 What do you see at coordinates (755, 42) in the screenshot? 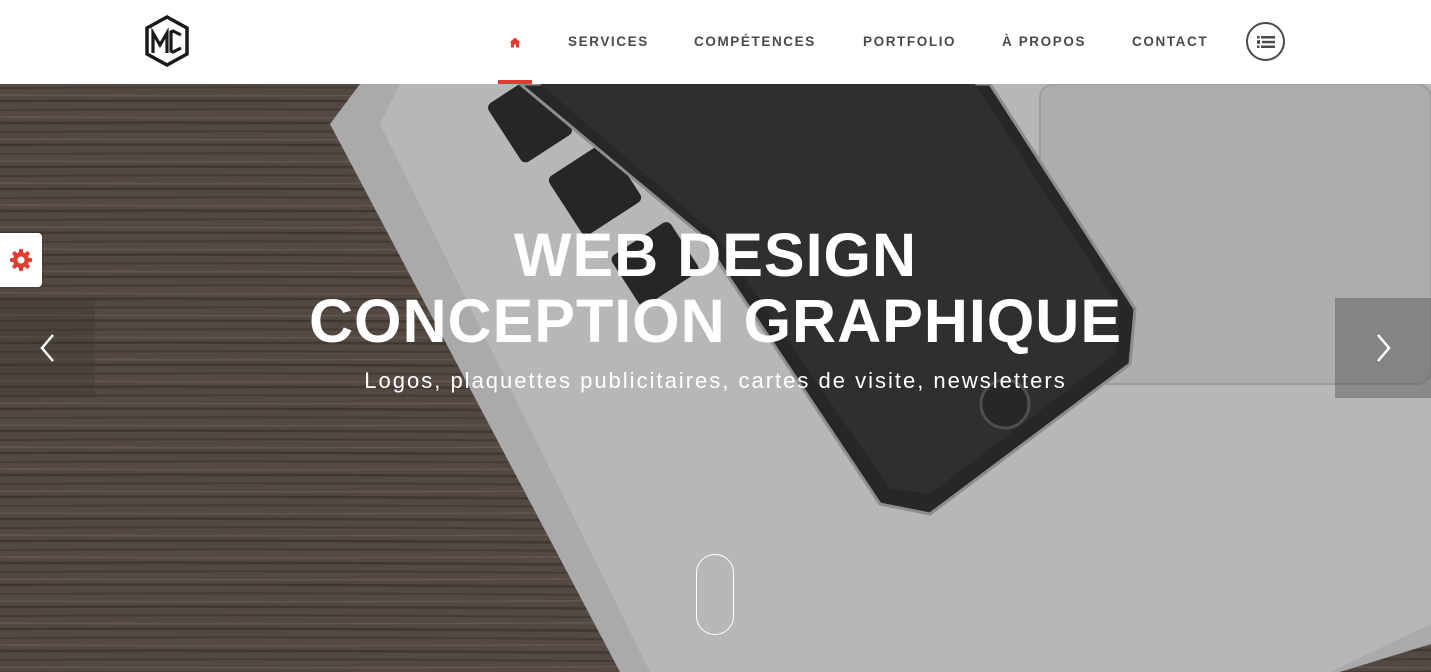
I see `nav-competences: COMPÉTENCES` at bounding box center [755, 42].